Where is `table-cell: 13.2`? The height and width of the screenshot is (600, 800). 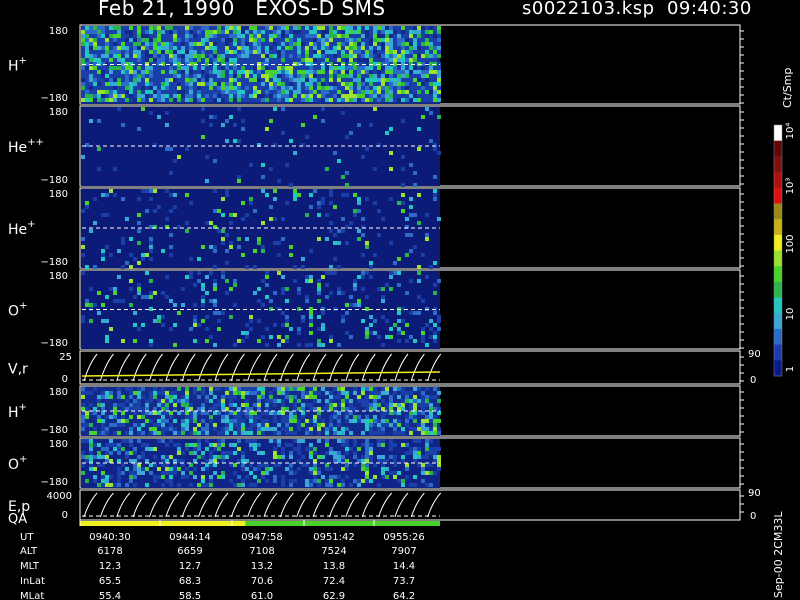
table-cell: 13.2 is located at coordinates (262, 566).